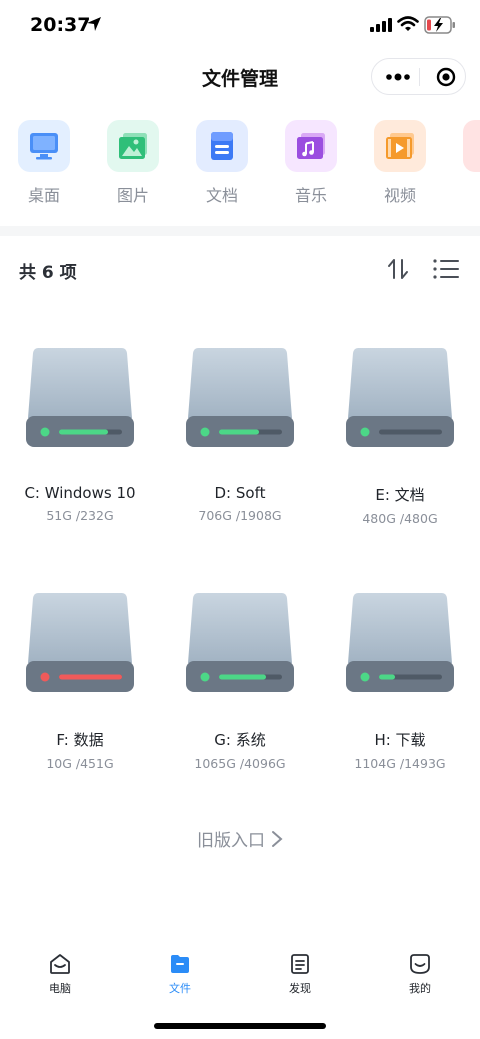 Image resolution: width=480 pixels, height=1039 pixels. I want to click on category-label: 视频, so click(399, 195).